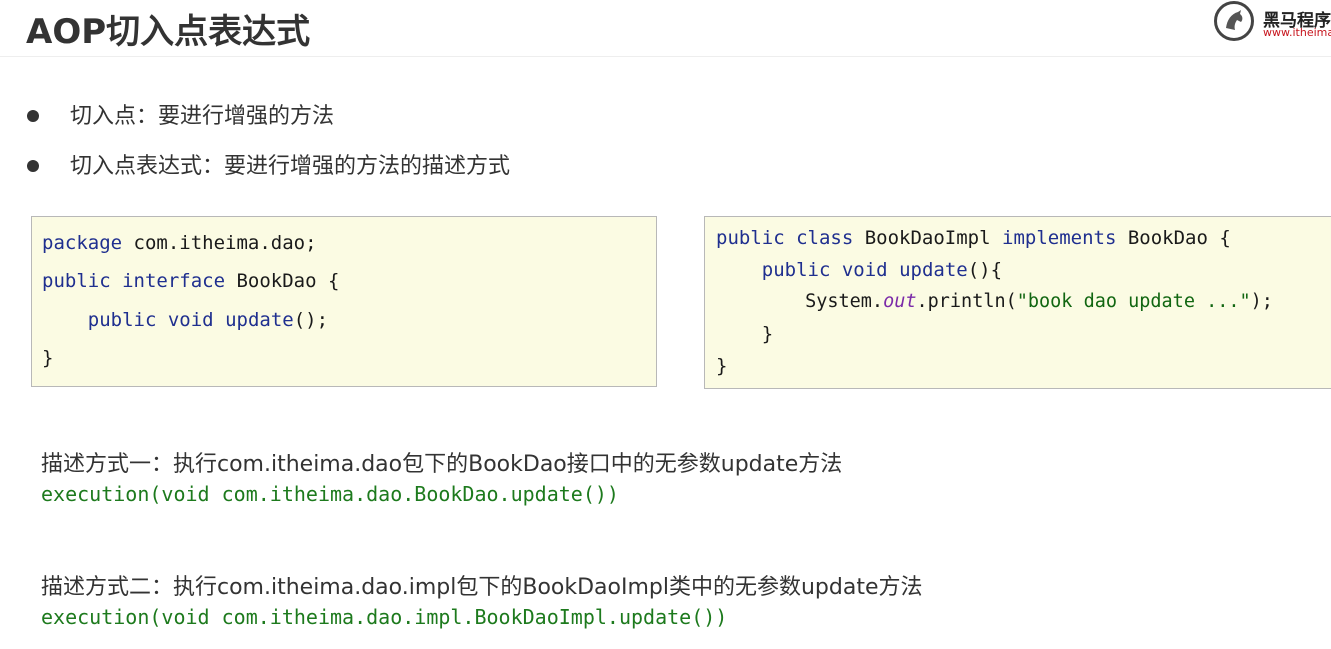 The width and height of the screenshot is (1331, 649). Describe the element at coordinates (882, 270) in the screenshot. I see `code-line: public void update(){` at that location.